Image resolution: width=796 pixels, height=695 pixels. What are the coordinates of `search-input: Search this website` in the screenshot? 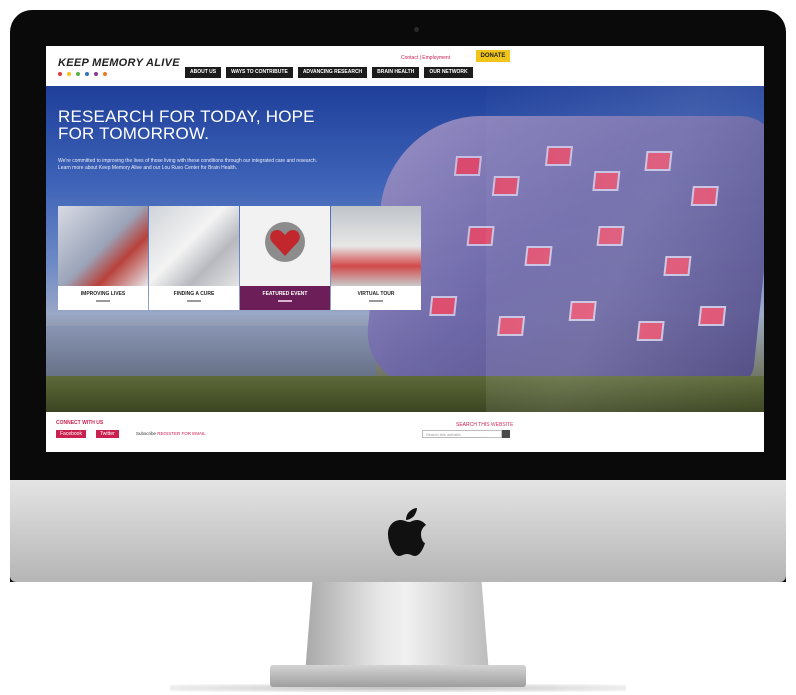 It's located at (462, 434).